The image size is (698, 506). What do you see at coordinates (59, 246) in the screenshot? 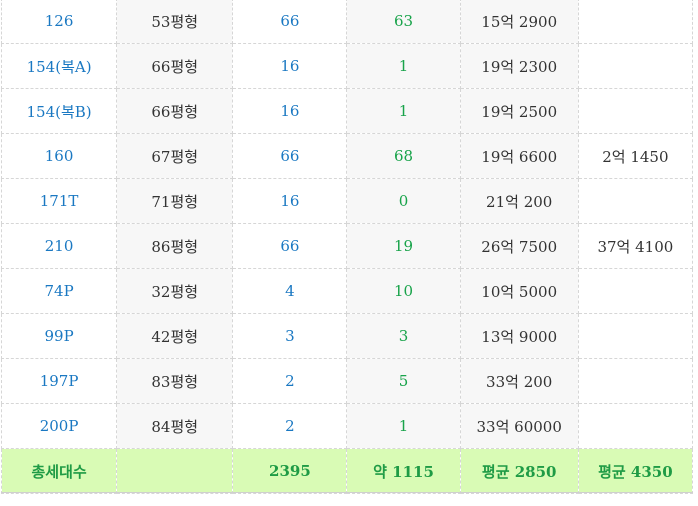
I see `unit-type-cell: 210` at bounding box center [59, 246].